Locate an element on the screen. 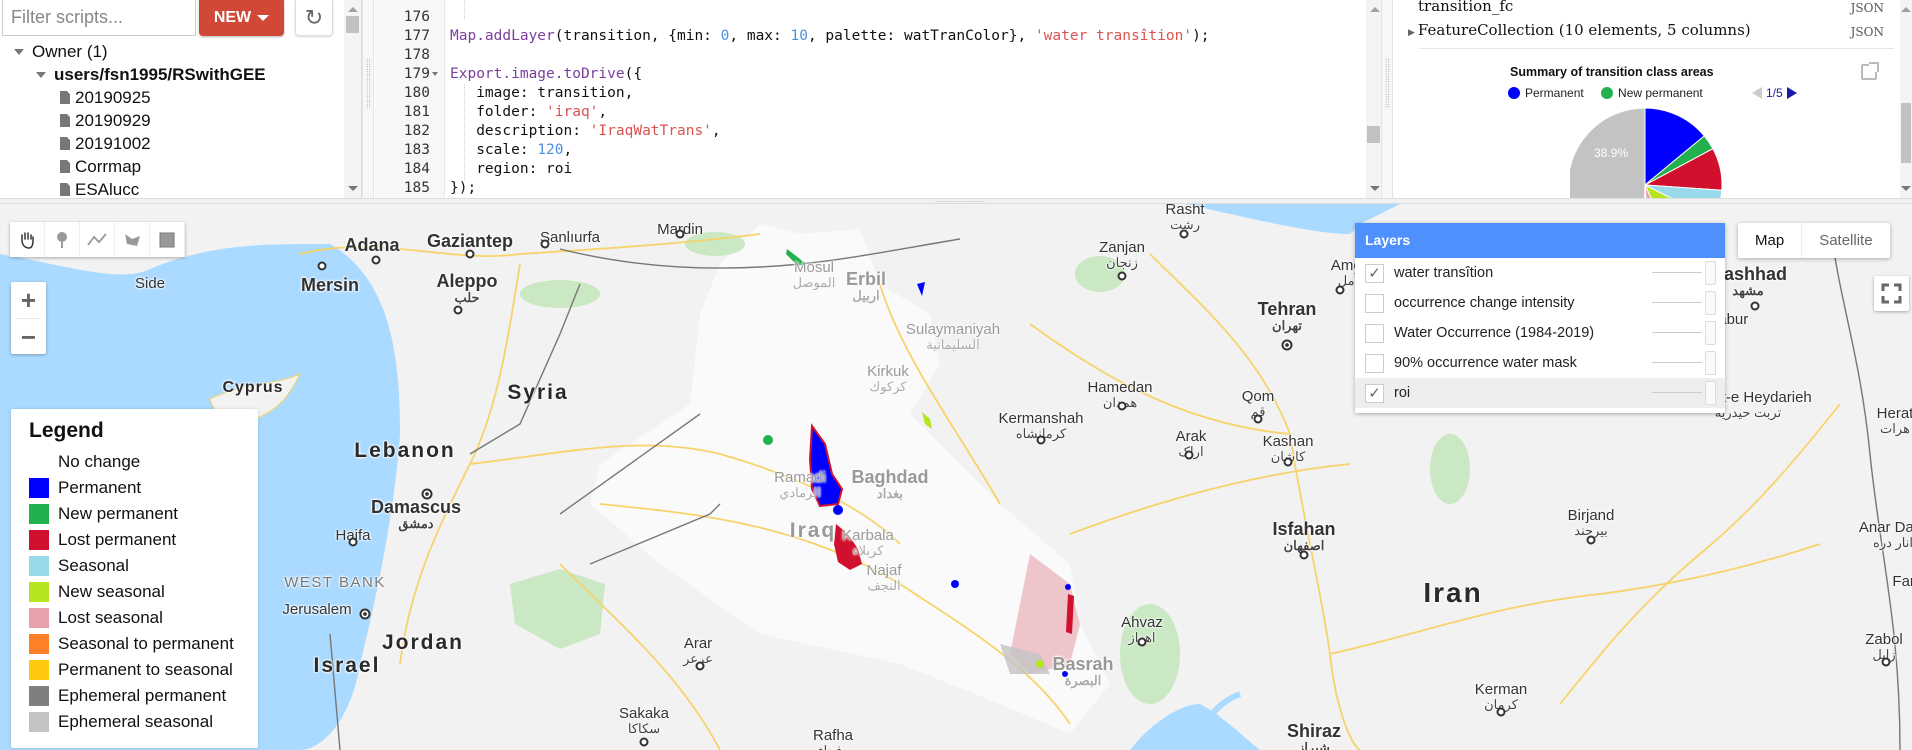  code-line: 176 is located at coordinates (875, 17).